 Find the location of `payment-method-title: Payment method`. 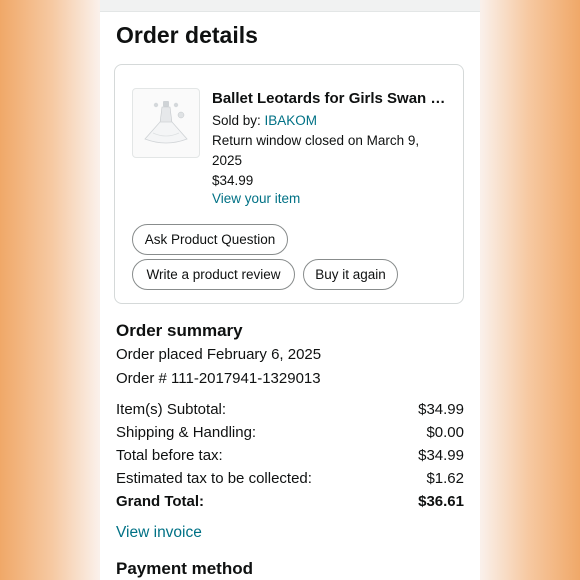

payment-method-title: Payment method is located at coordinates (184, 568).